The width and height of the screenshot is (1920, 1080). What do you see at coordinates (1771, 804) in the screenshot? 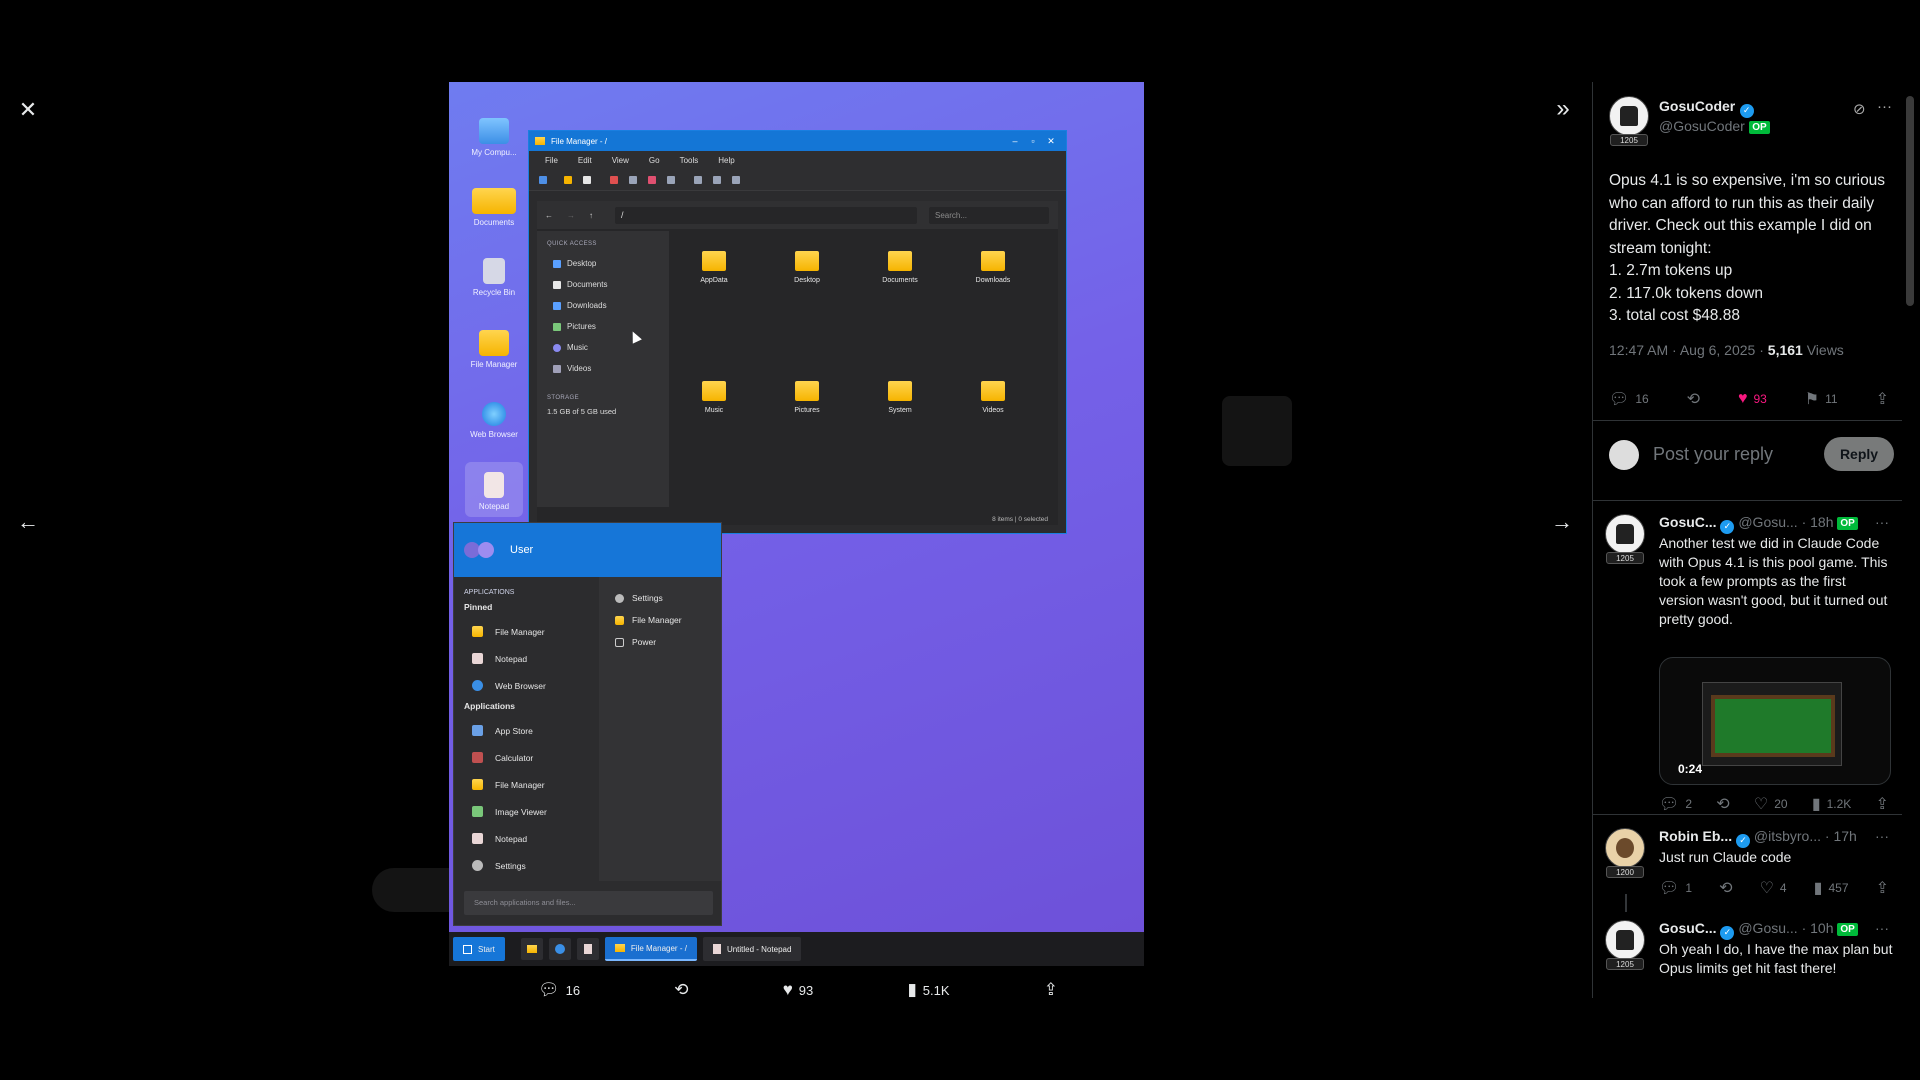
I see `like-button: ♡ 20` at bounding box center [1771, 804].